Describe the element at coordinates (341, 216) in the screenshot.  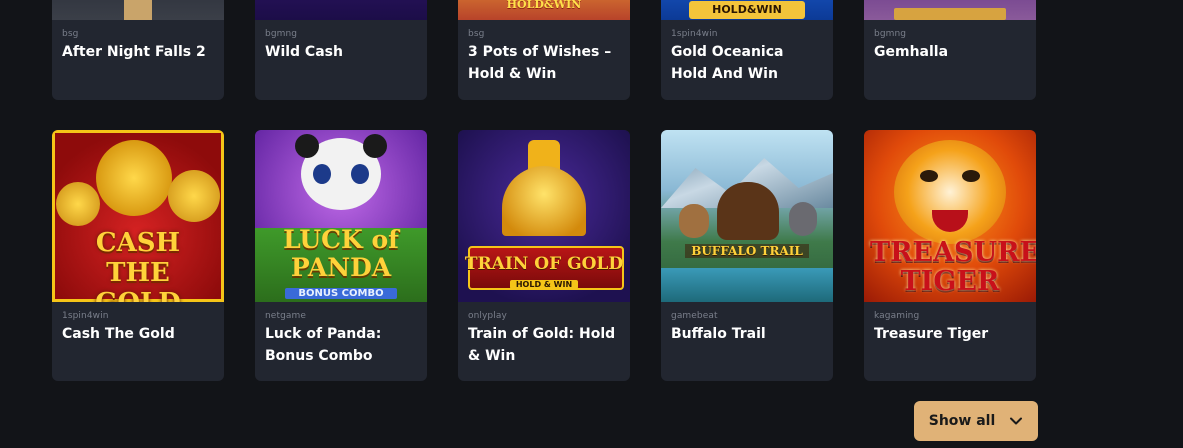
I see `game-thumbnail: LUCK of PANDA BONUS COMBO` at that location.